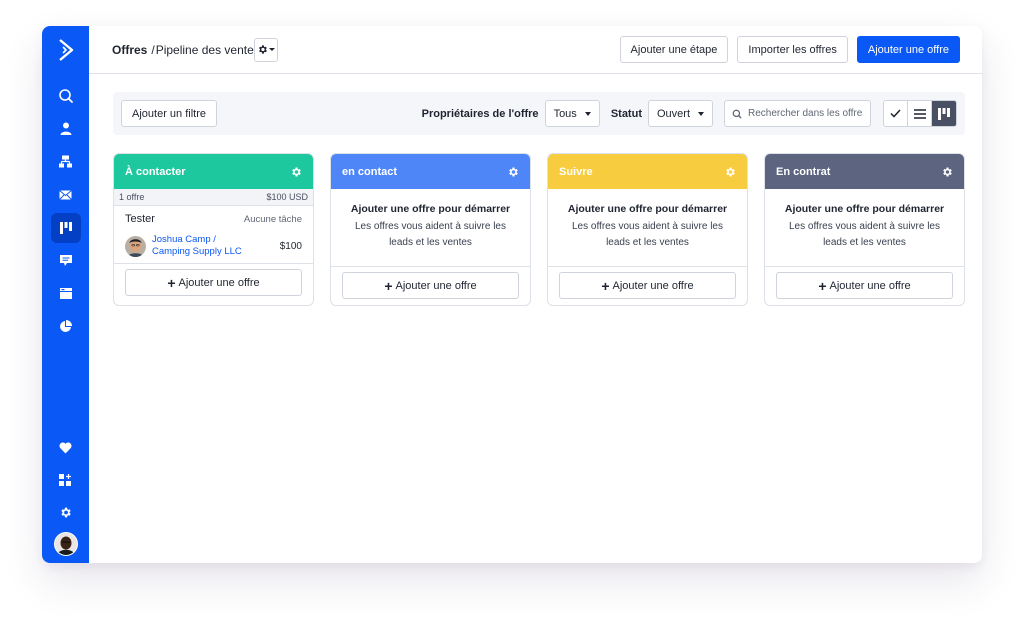 The image size is (1024, 622). What do you see at coordinates (674, 49) in the screenshot?
I see `add-stage-button: Ajouter une étape` at bounding box center [674, 49].